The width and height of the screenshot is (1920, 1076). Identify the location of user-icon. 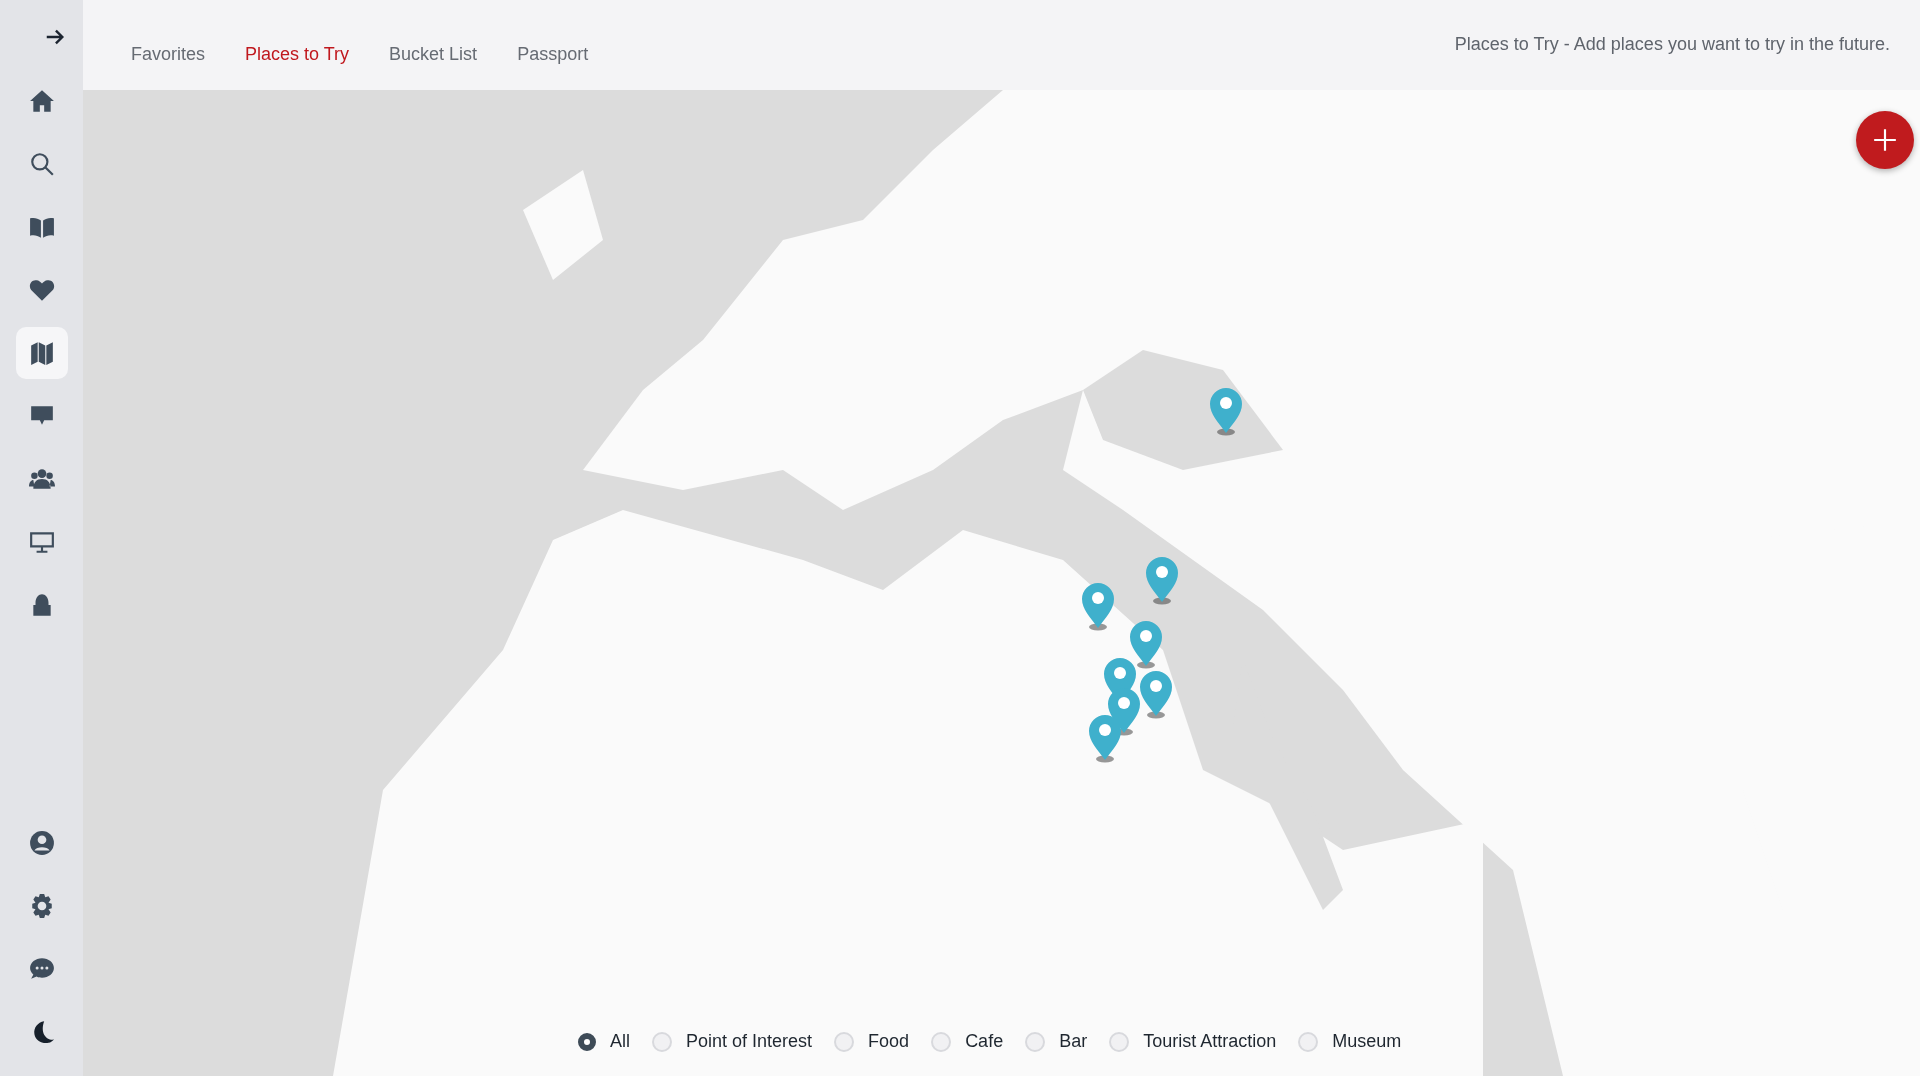
(41, 843).